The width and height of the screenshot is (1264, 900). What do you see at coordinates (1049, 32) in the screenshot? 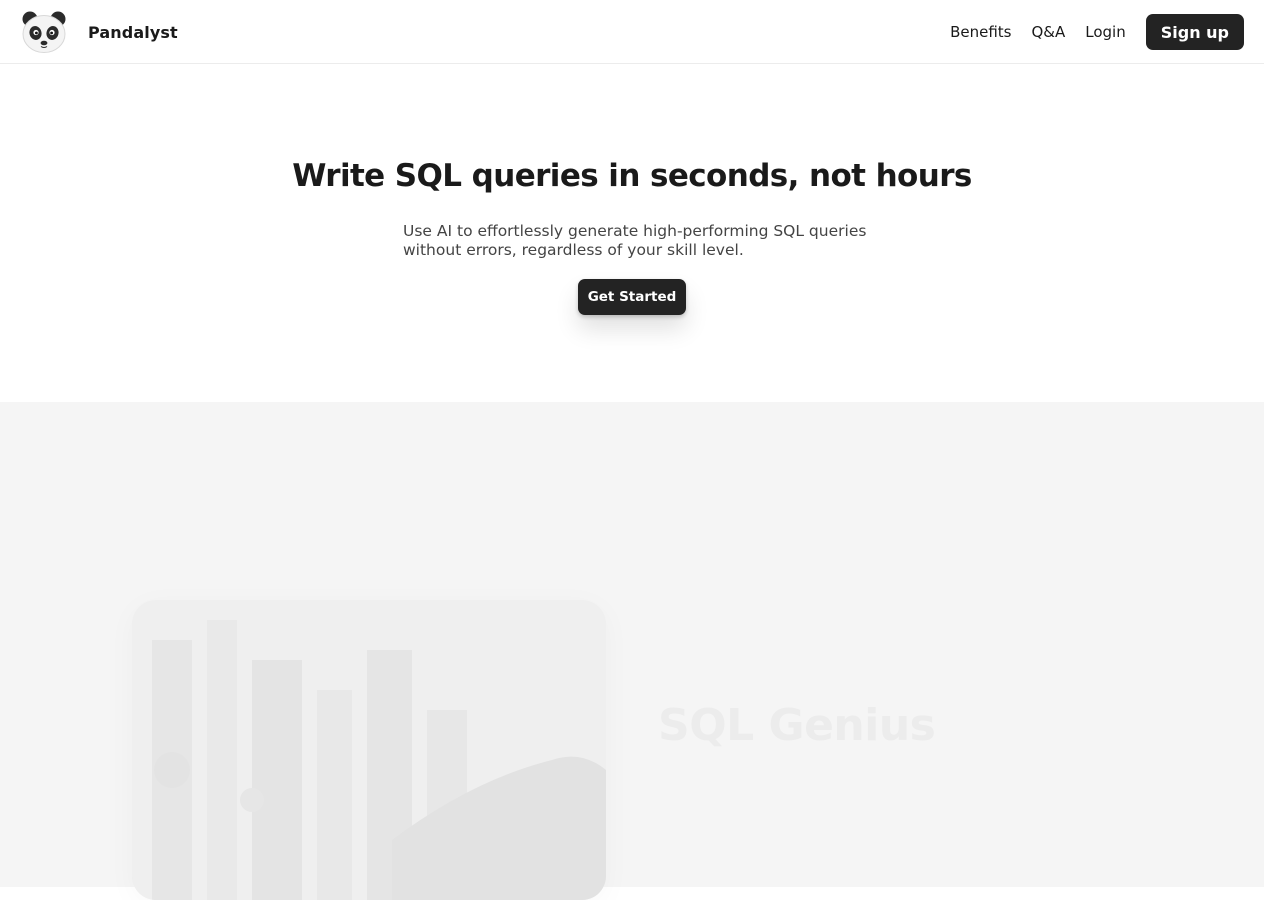
I see `nav-qa-link: Q&A` at bounding box center [1049, 32].